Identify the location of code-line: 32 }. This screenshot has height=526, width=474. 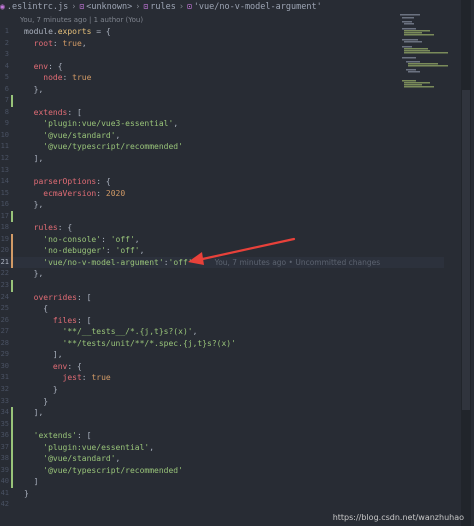
(222, 390).